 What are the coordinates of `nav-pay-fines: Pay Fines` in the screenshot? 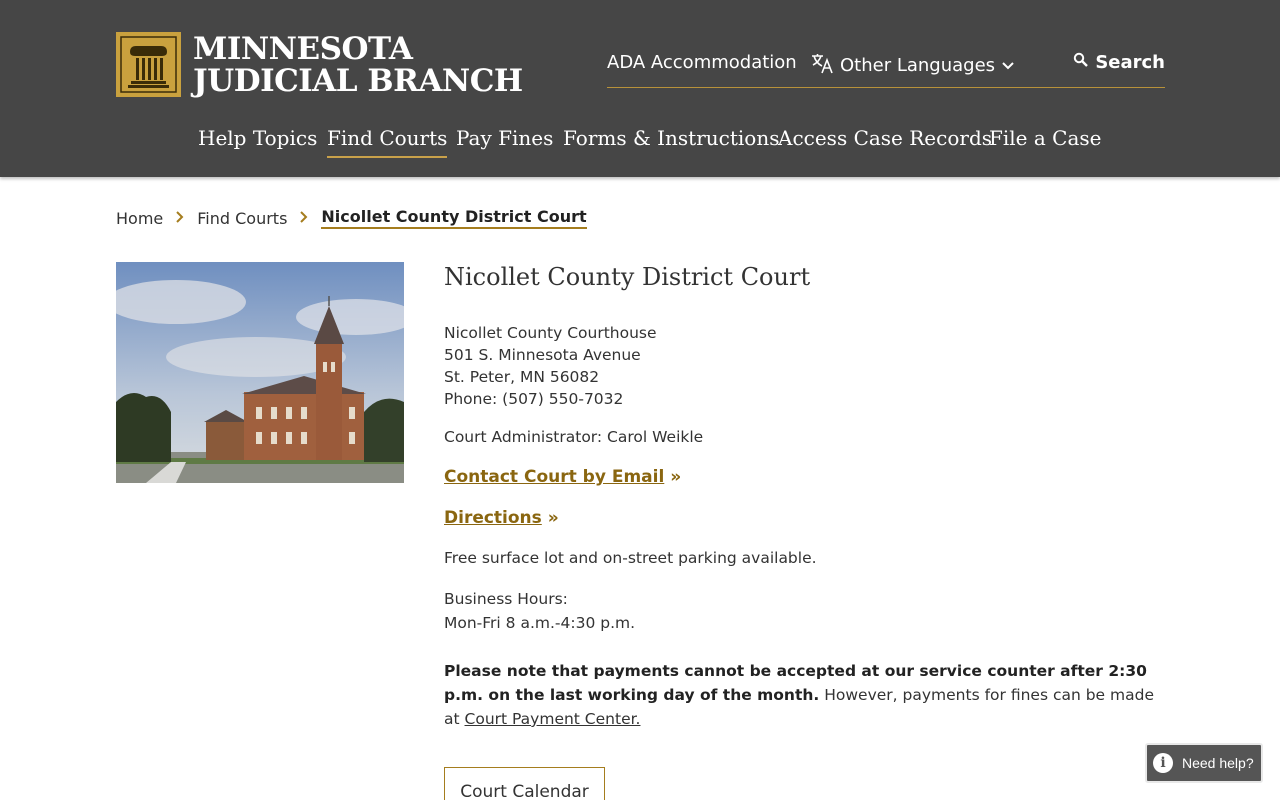 It's located at (504, 138).